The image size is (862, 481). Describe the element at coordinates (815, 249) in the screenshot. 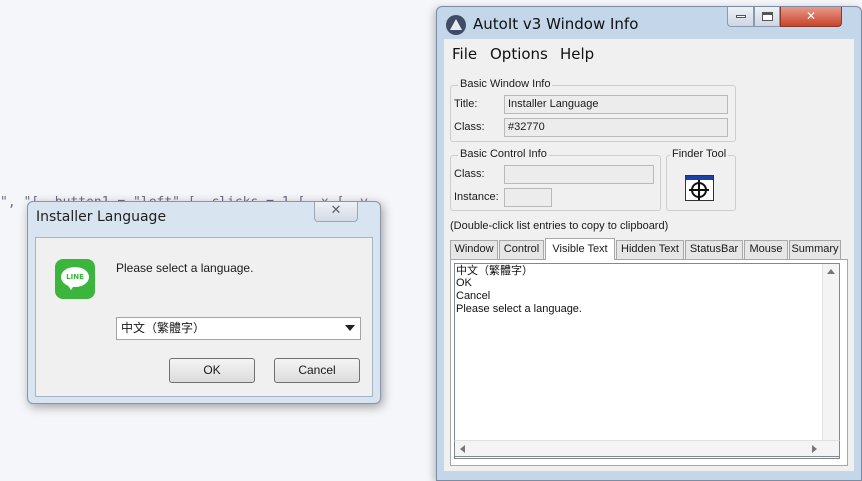

I see `tab-summary: Summary` at that location.